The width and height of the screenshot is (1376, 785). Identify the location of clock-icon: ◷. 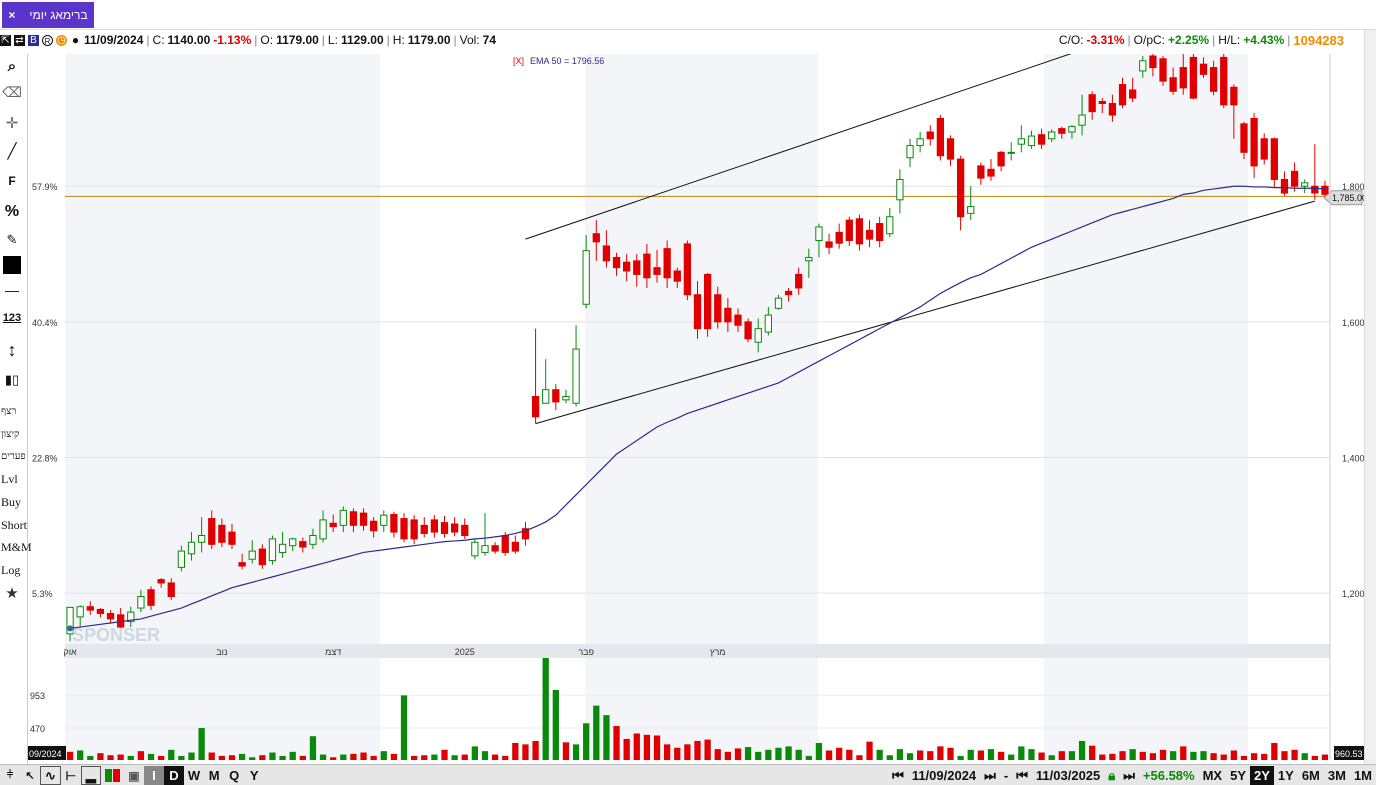
(61, 40).